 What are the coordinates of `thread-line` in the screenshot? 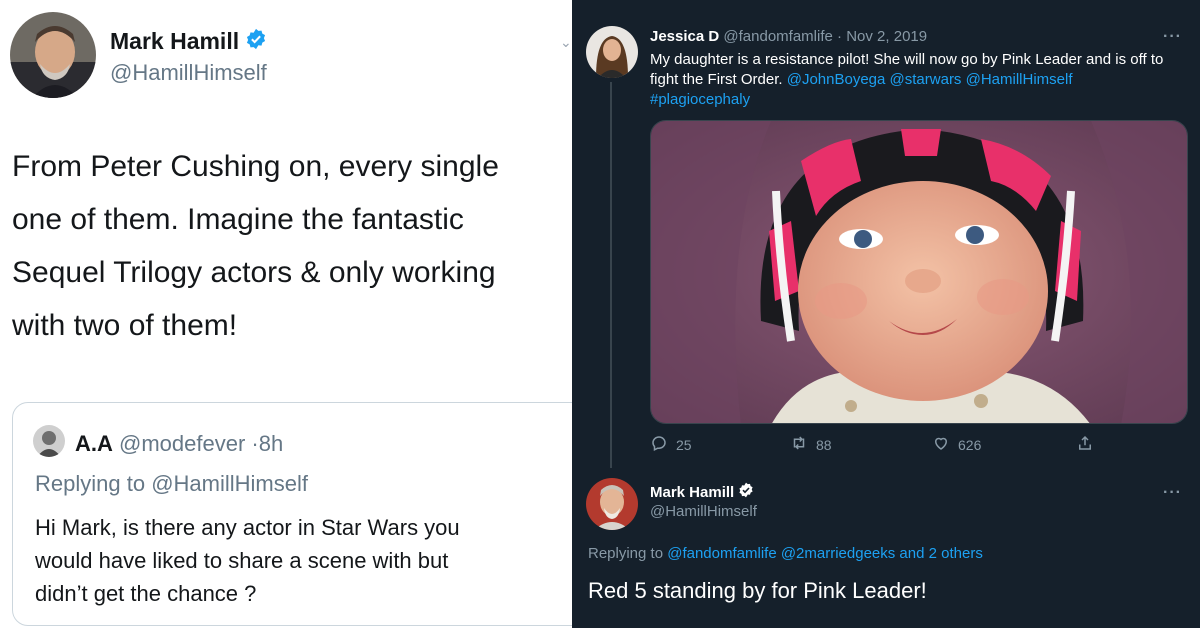 It's located at (611, 275).